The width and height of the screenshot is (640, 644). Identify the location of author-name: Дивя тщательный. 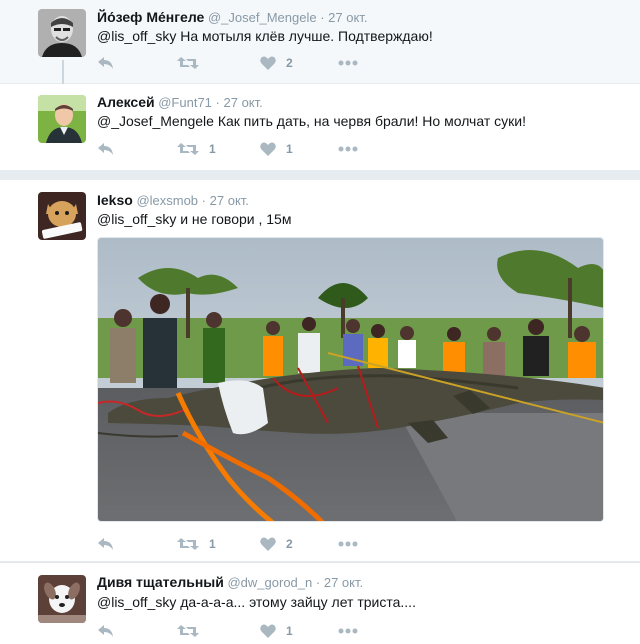
(160, 582).